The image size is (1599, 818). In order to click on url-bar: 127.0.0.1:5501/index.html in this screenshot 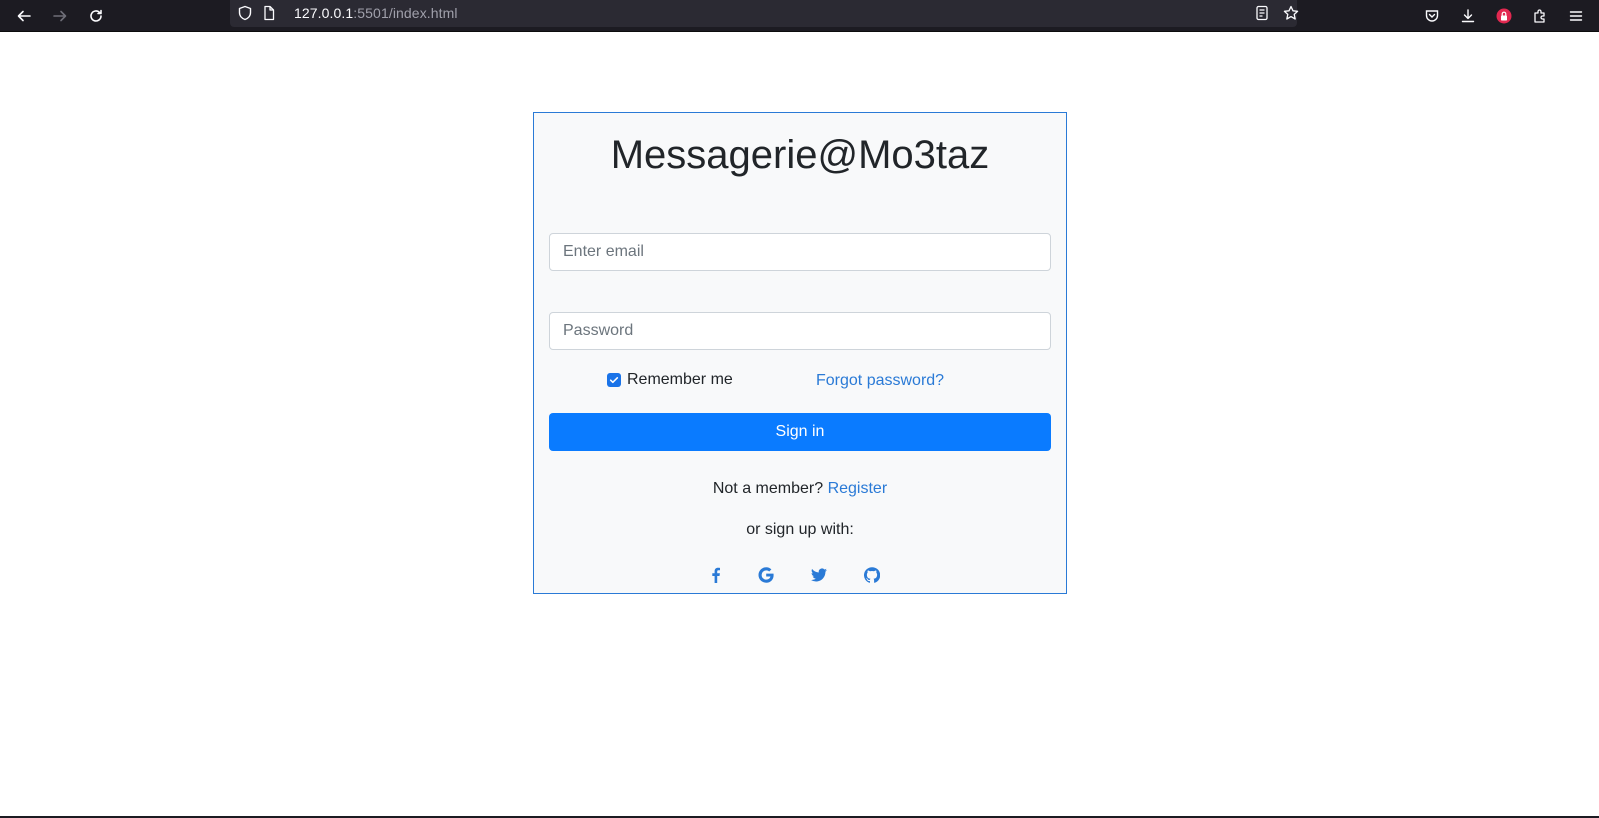, I will do `click(765, 13)`.